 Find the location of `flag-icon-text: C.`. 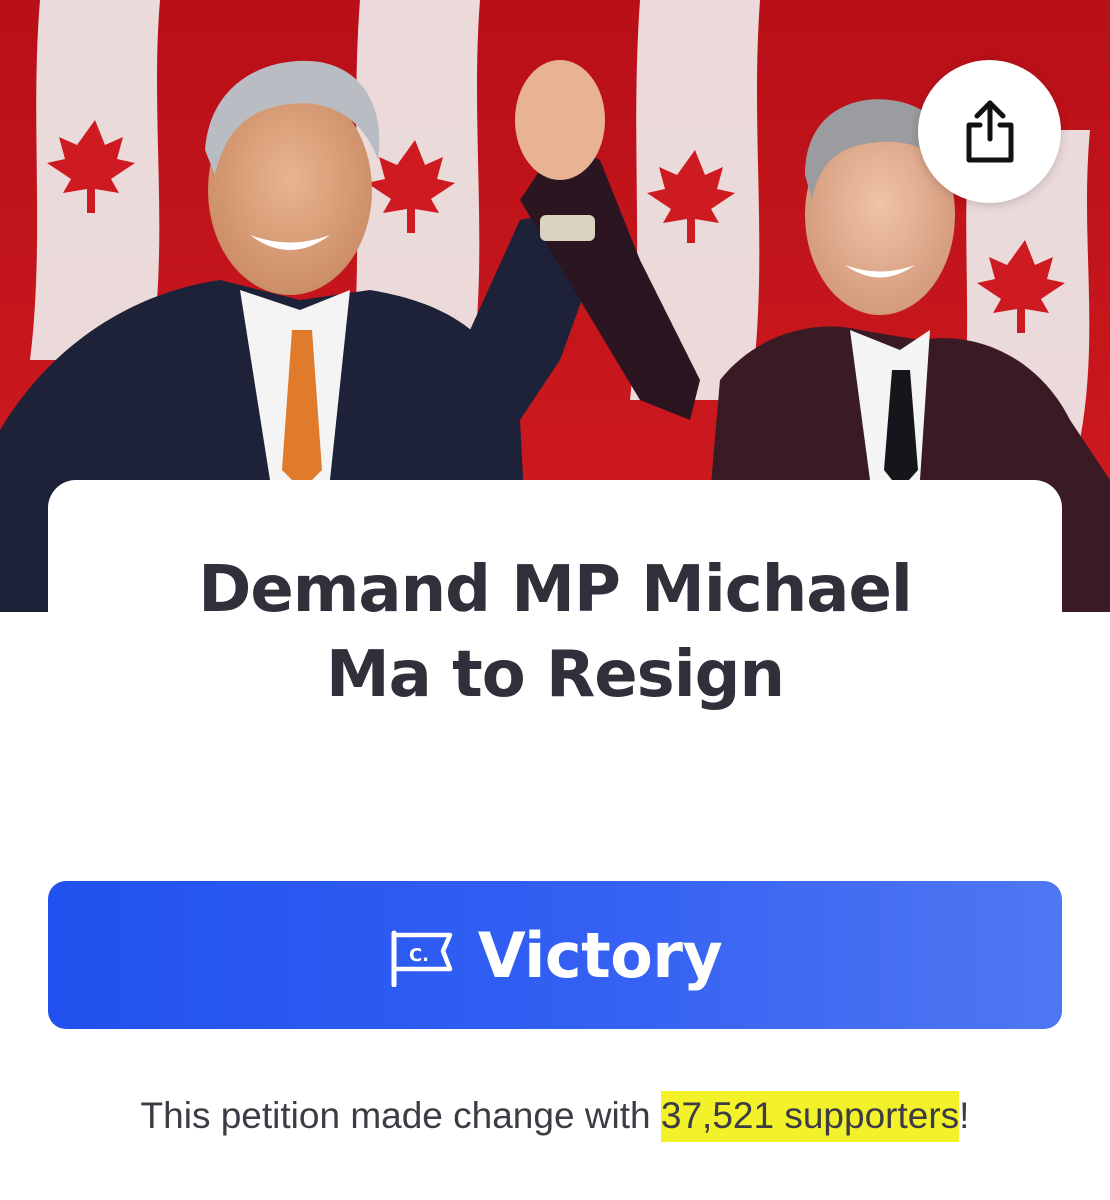

flag-icon-text: C. is located at coordinates (419, 955).